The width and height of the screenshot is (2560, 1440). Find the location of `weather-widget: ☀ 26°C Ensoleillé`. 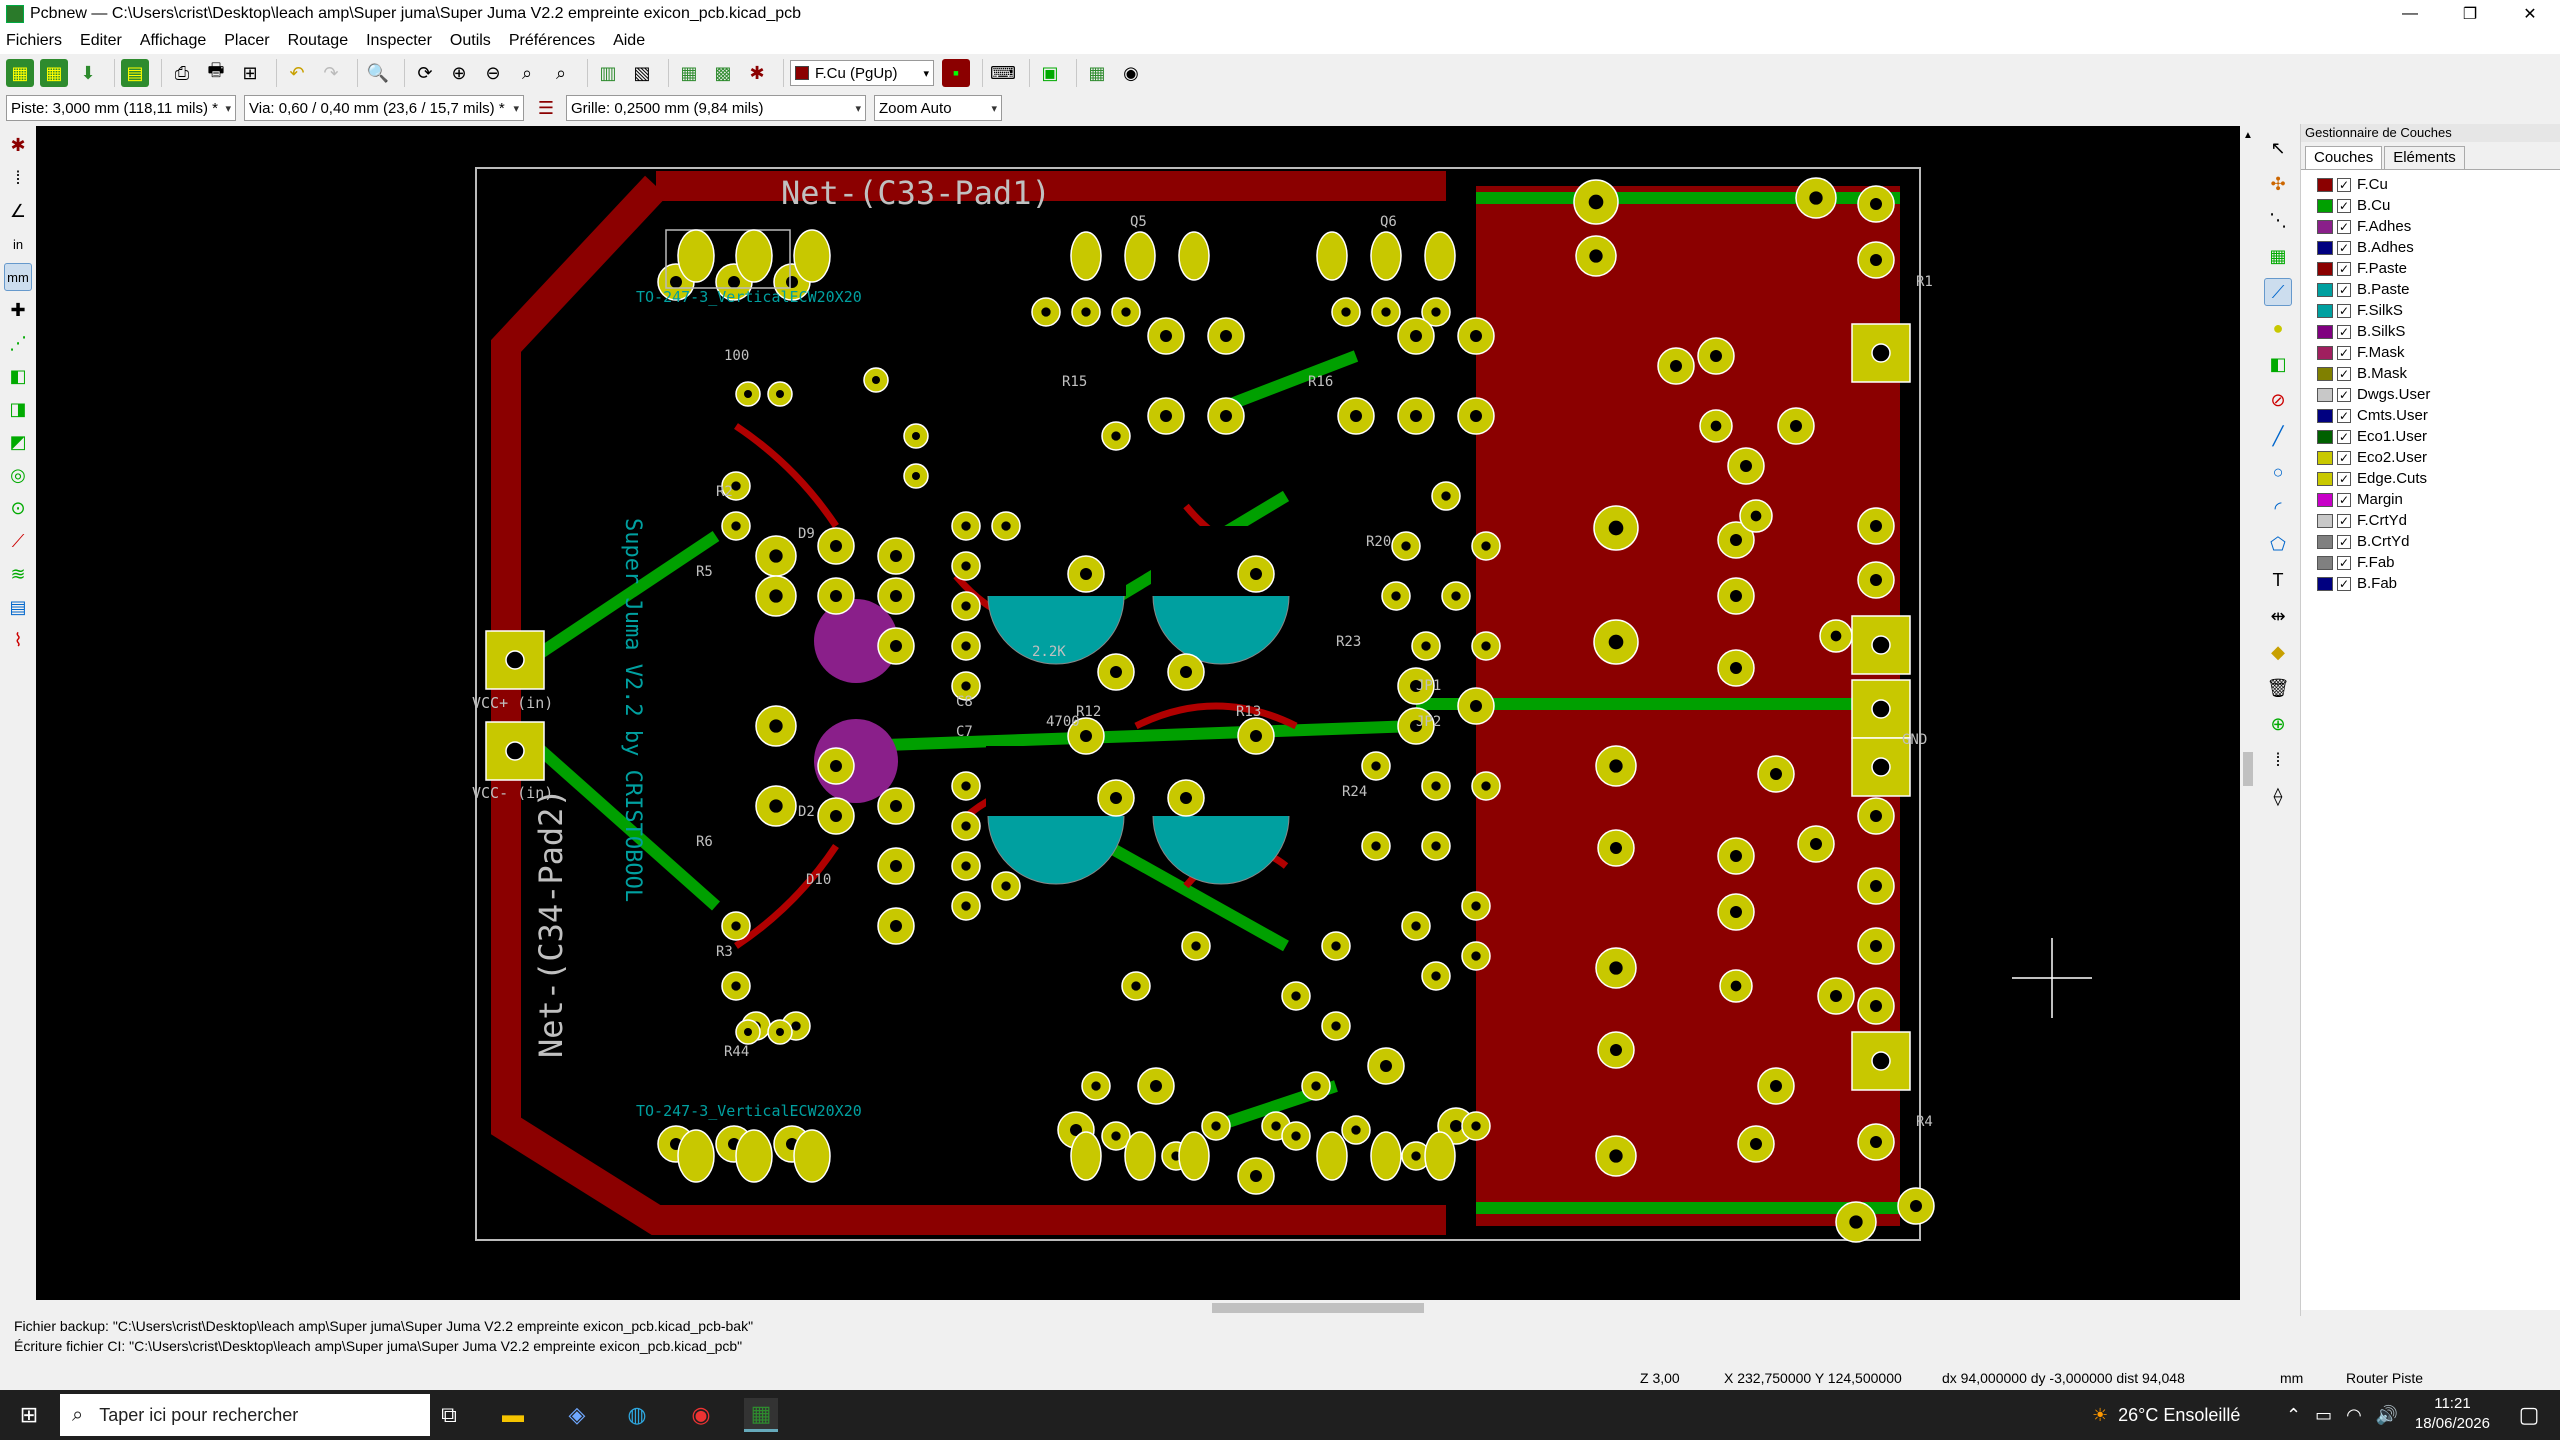

weather-widget: ☀ 26°C Ensoleillé is located at coordinates (2166, 1415).